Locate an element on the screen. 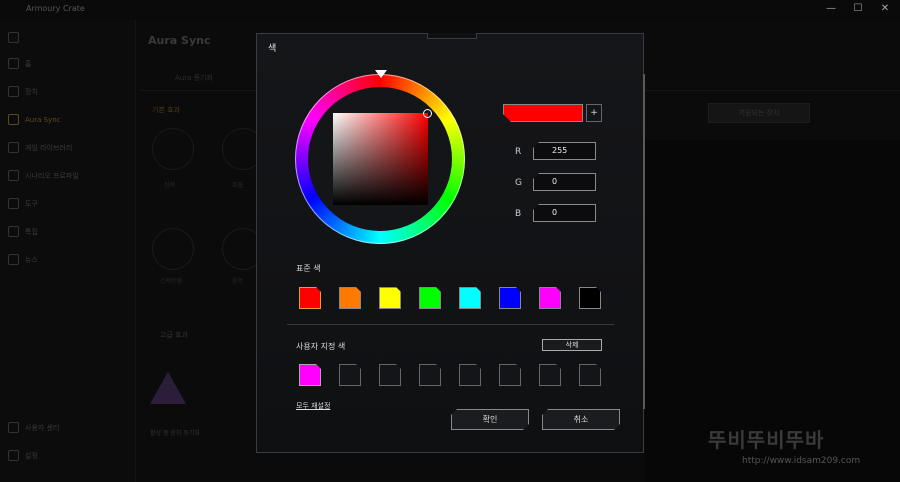 This screenshot has width=900, height=482. sidebar-item-label: 홈 is located at coordinates (28, 63).